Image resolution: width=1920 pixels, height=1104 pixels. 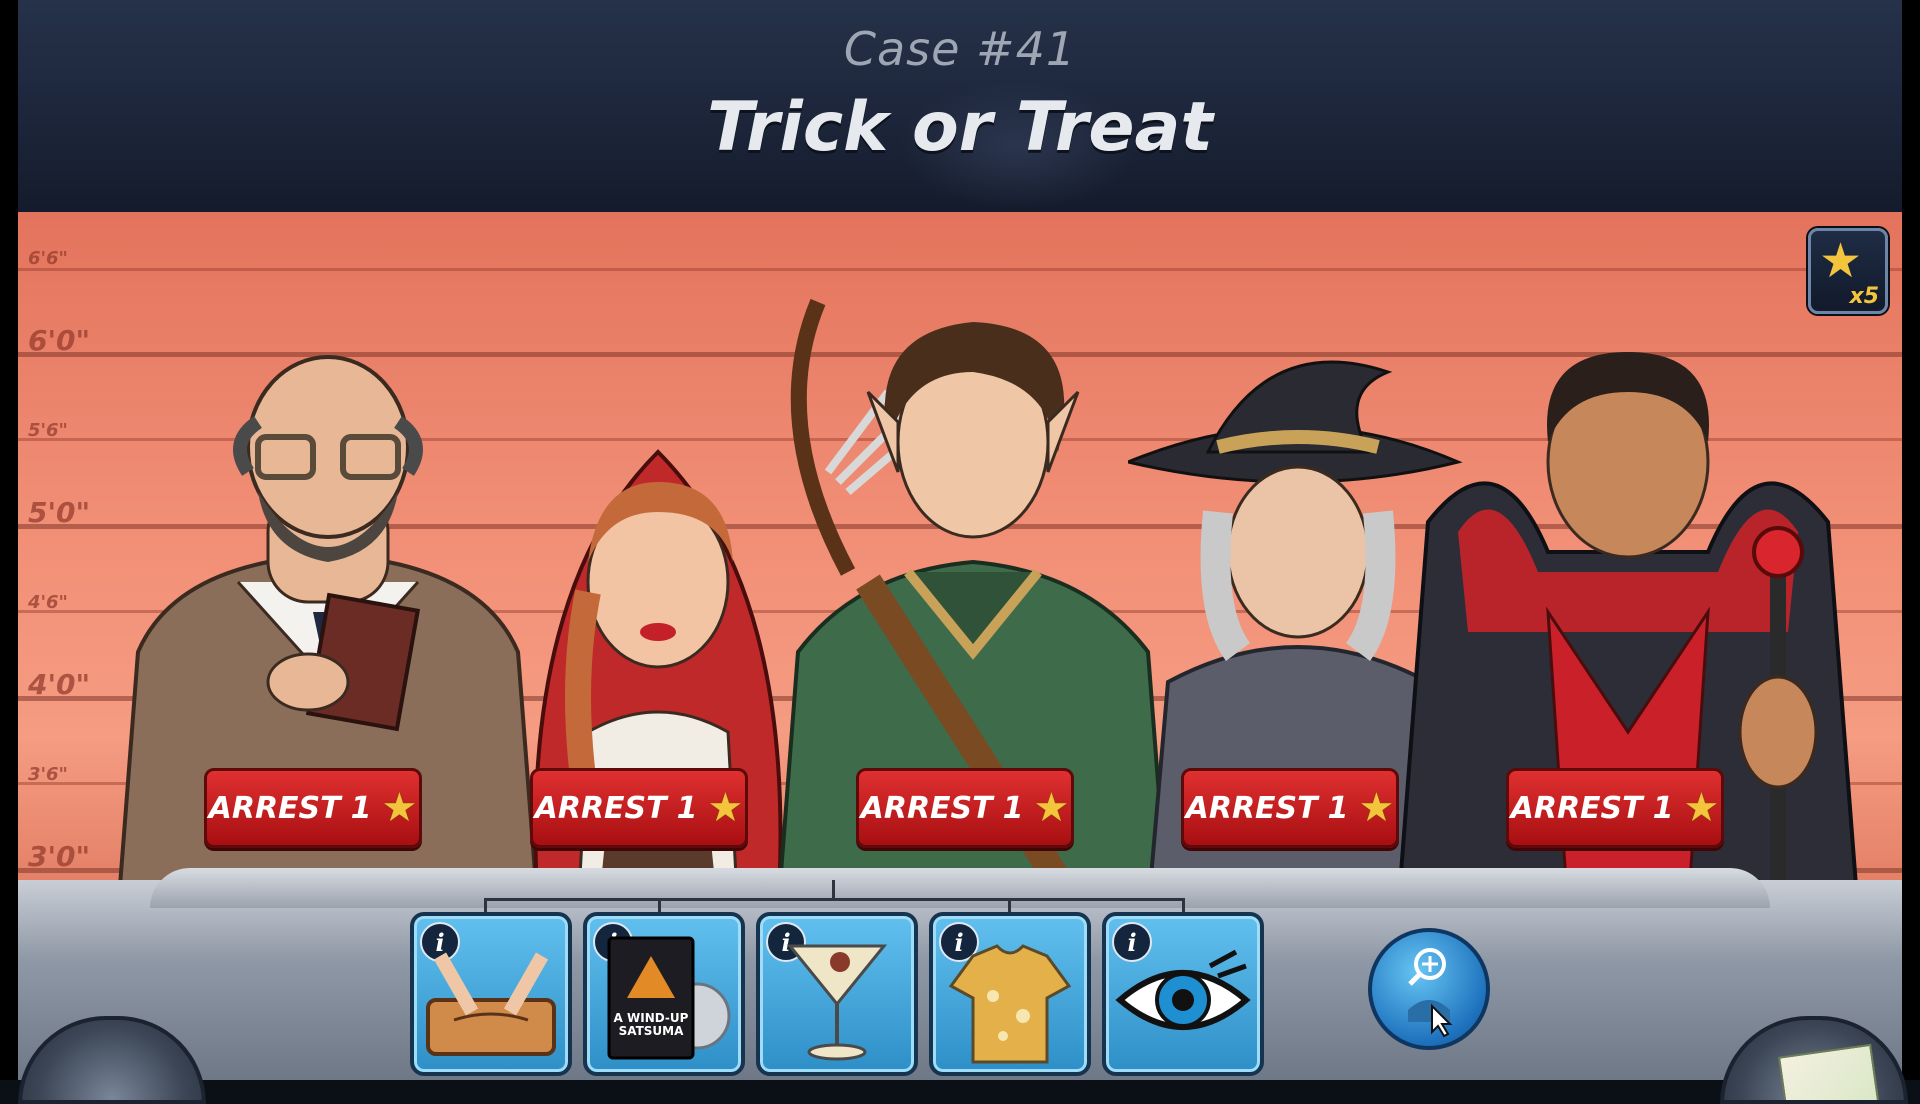 I want to click on eye-icon, so click(x=1183, y=989).